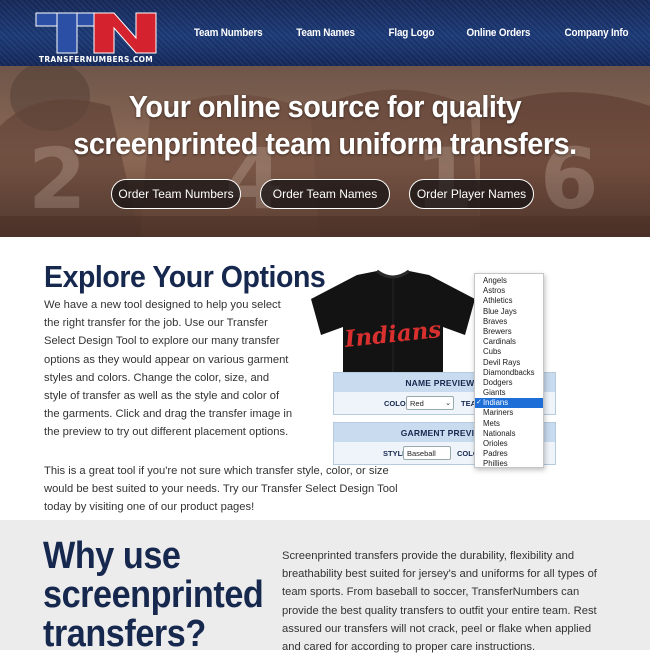 The width and height of the screenshot is (650, 656). Describe the element at coordinates (509, 444) in the screenshot. I see `team-option: Orioles` at that location.